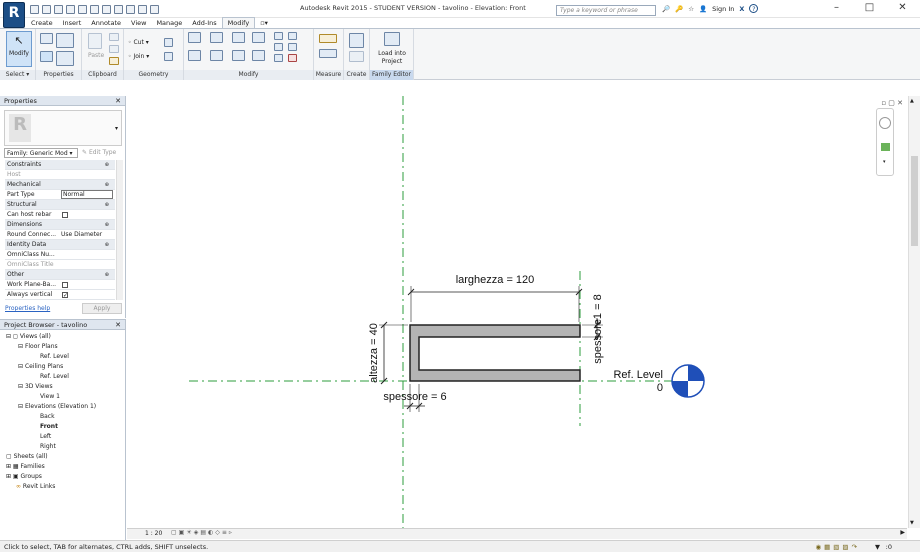 The image size is (920, 553). What do you see at coordinates (58, 9) in the screenshot?
I see `undo-icon` at bounding box center [58, 9].